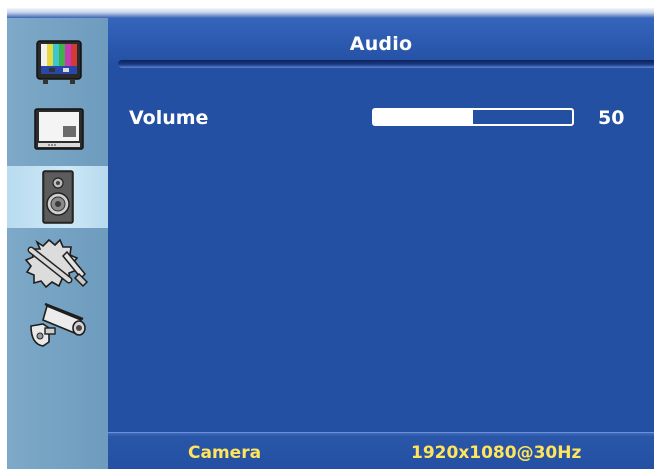  Describe the element at coordinates (381, 450) in the screenshot. I see `status-bar: Camera 1920x1080@30Hz` at that location.